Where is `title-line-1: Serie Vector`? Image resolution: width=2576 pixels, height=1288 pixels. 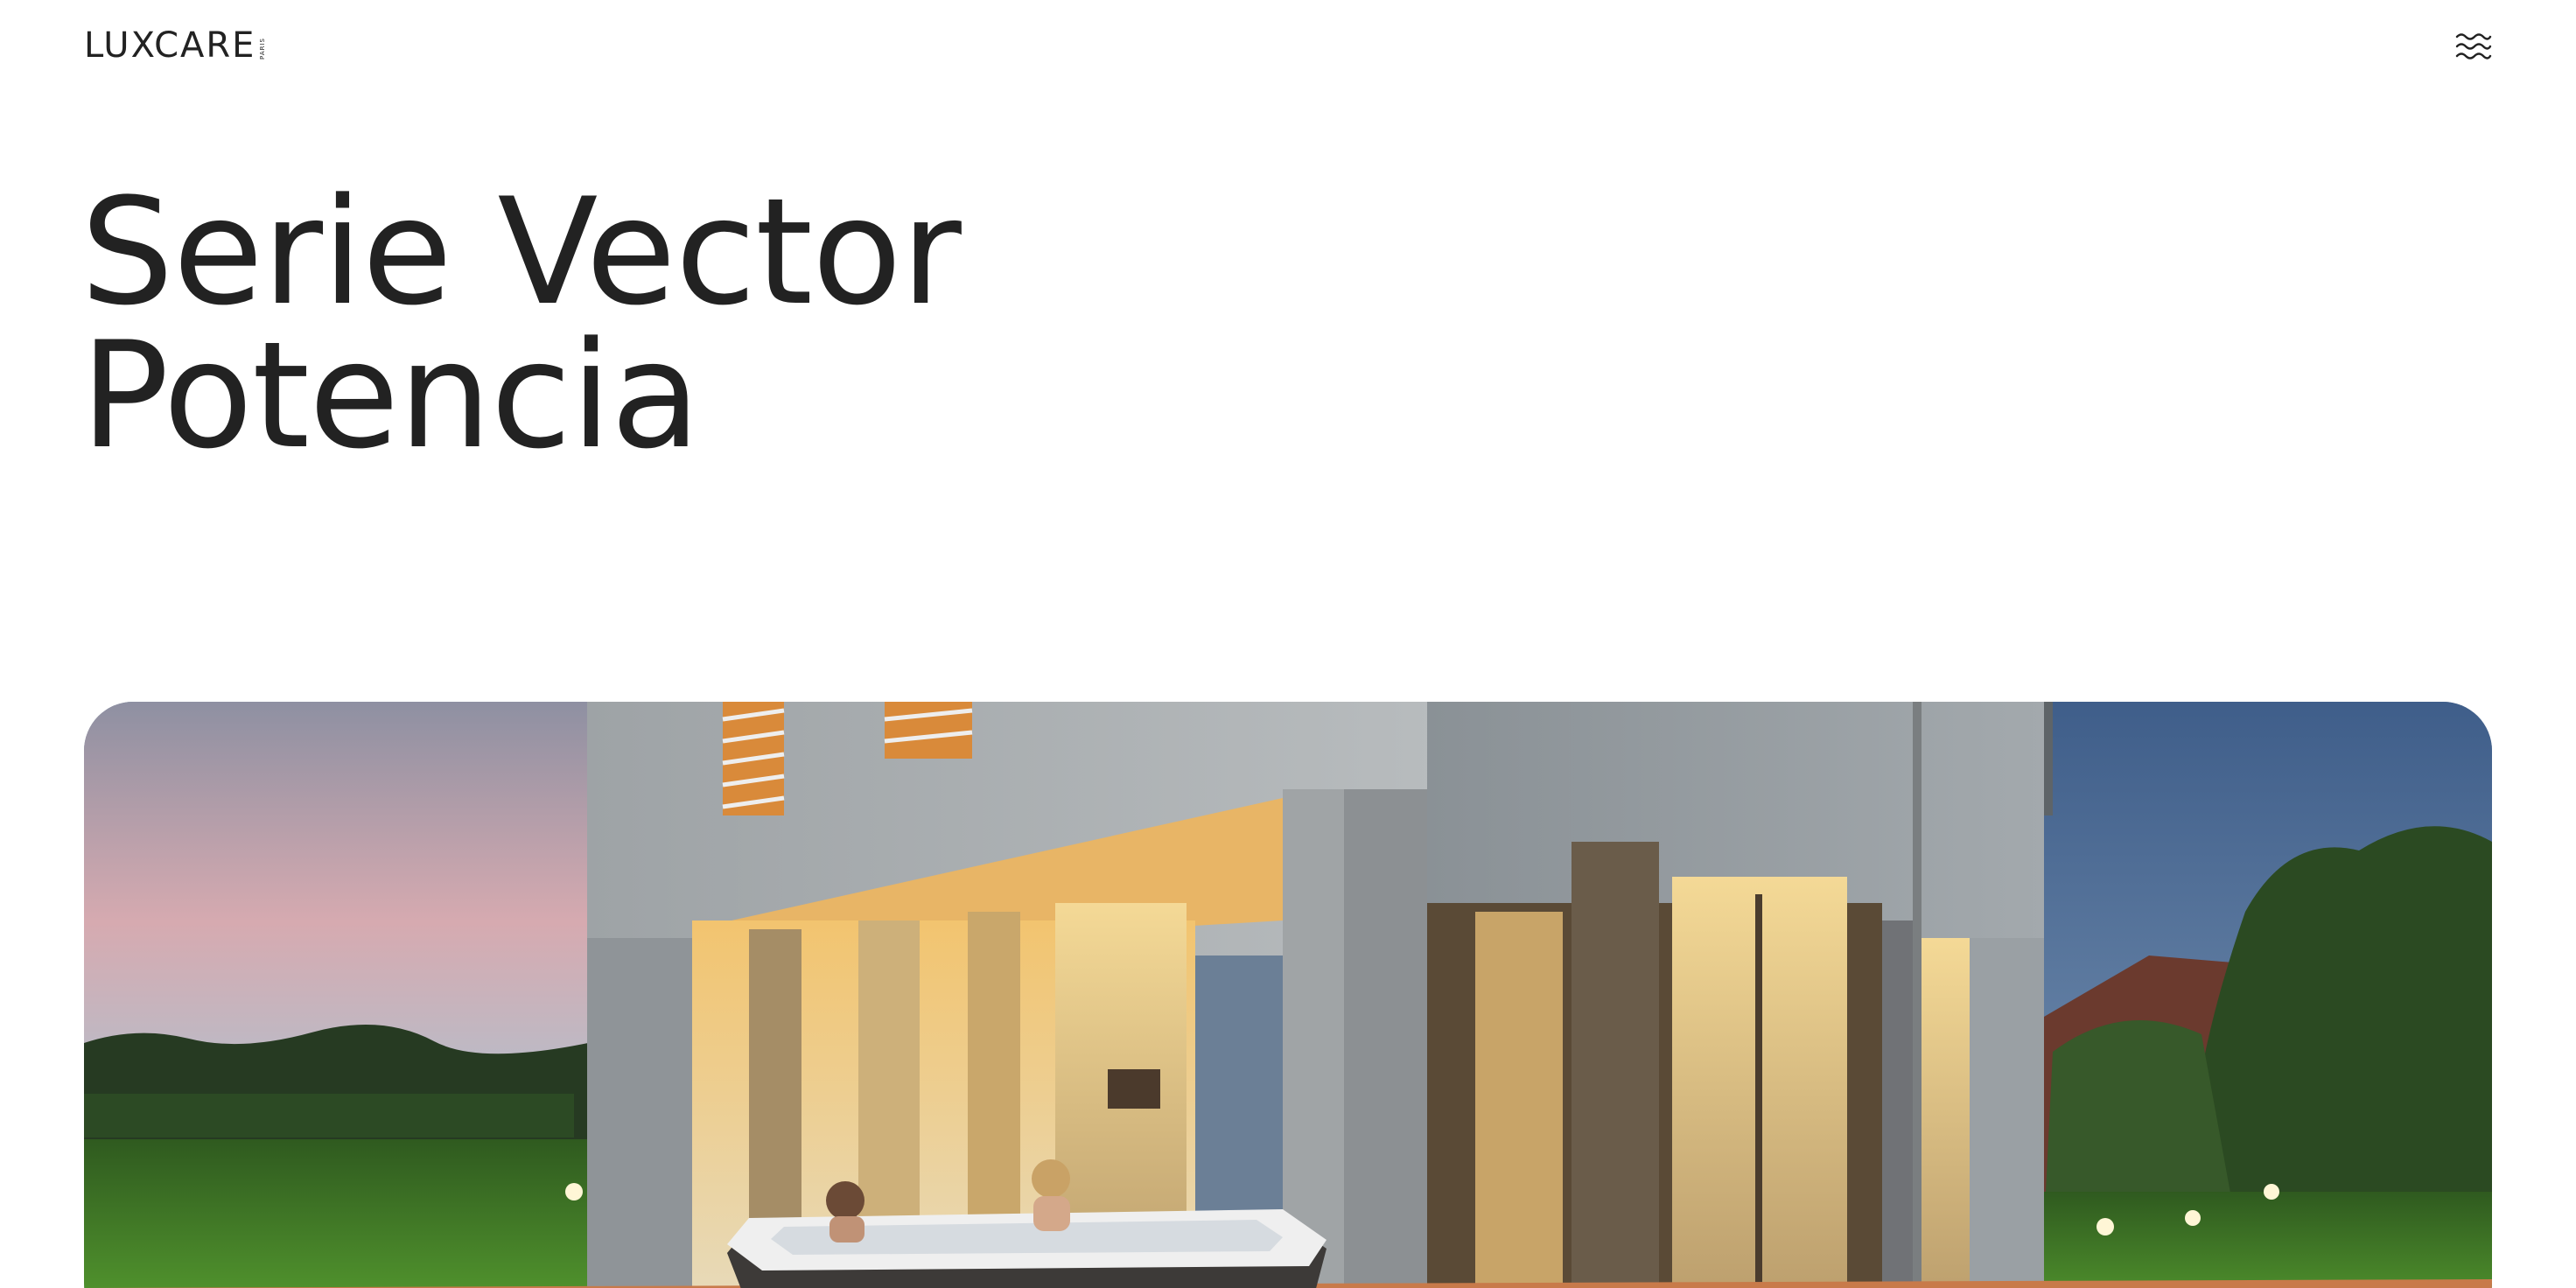
title-line-1: Serie Vector is located at coordinates (521, 252).